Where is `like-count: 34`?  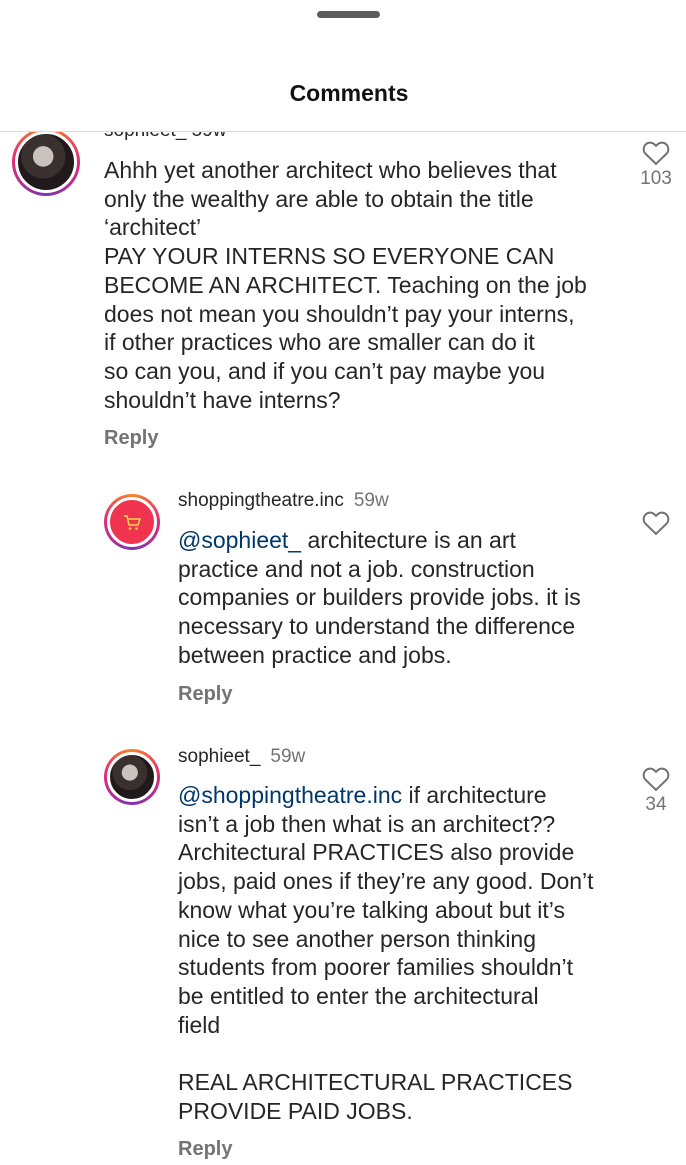
like-count: 34 is located at coordinates (656, 804).